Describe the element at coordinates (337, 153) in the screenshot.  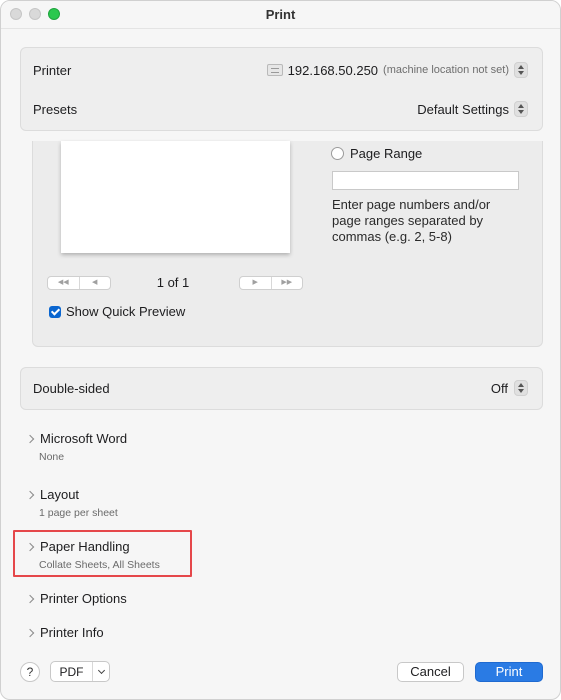
I see `page-range-radio` at that location.